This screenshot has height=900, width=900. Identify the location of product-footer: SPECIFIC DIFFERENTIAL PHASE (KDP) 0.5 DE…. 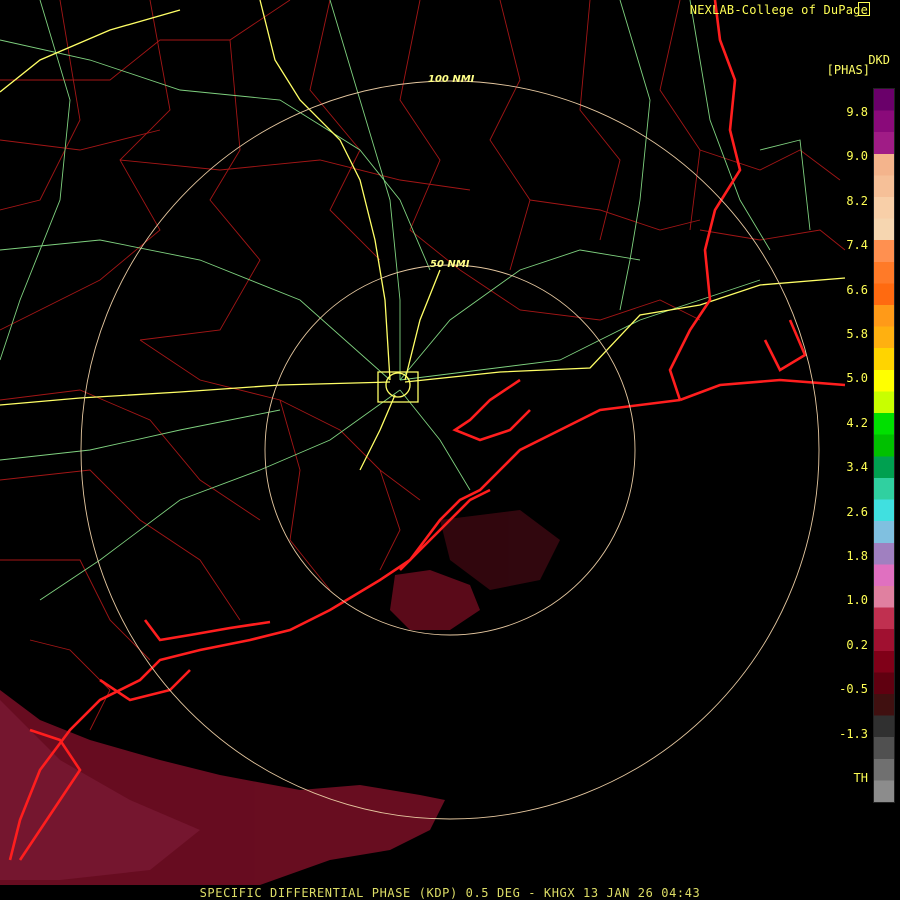
(450, 893).